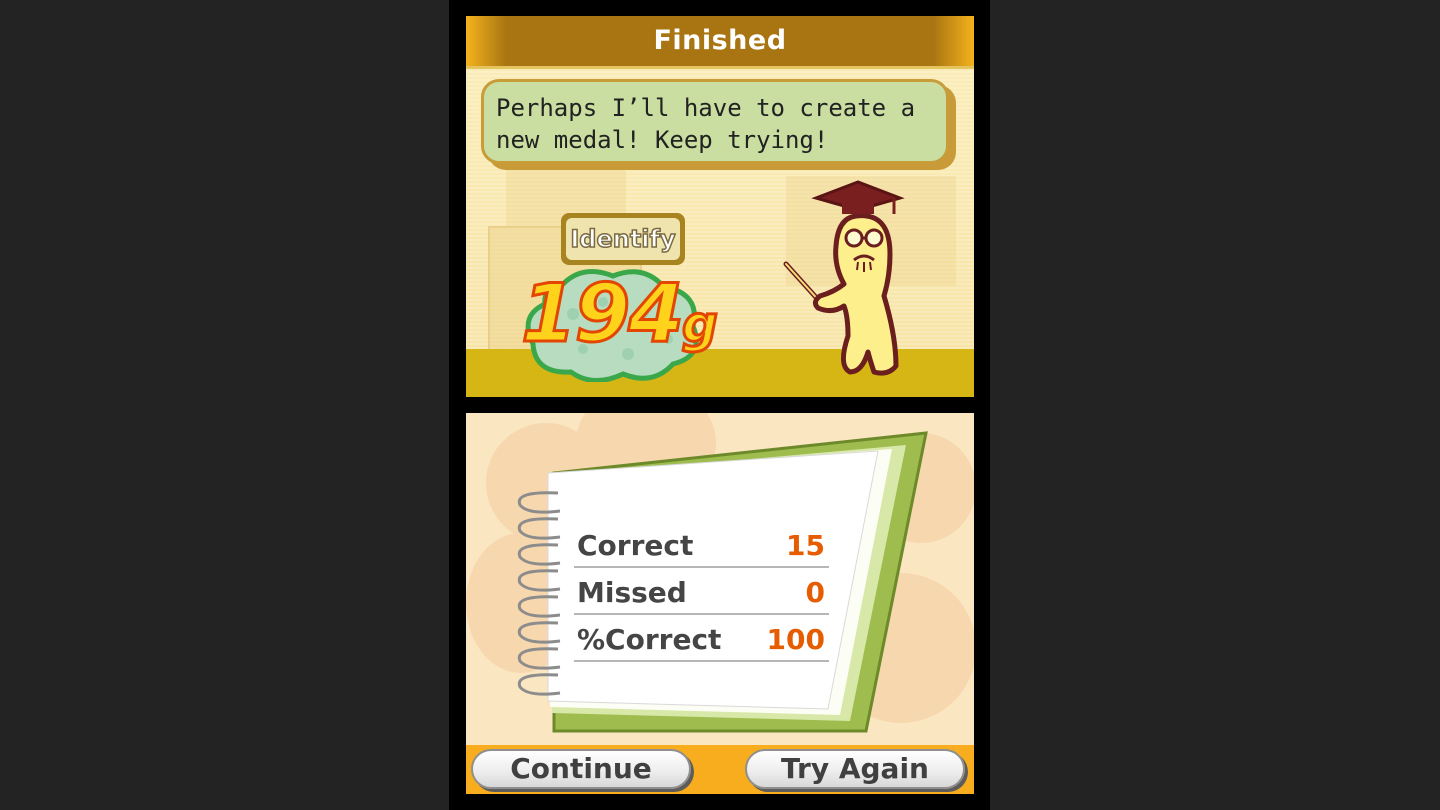 This screenshot has height=810, width=1440. I want to click on result-label: Missed, so click(632, 592).